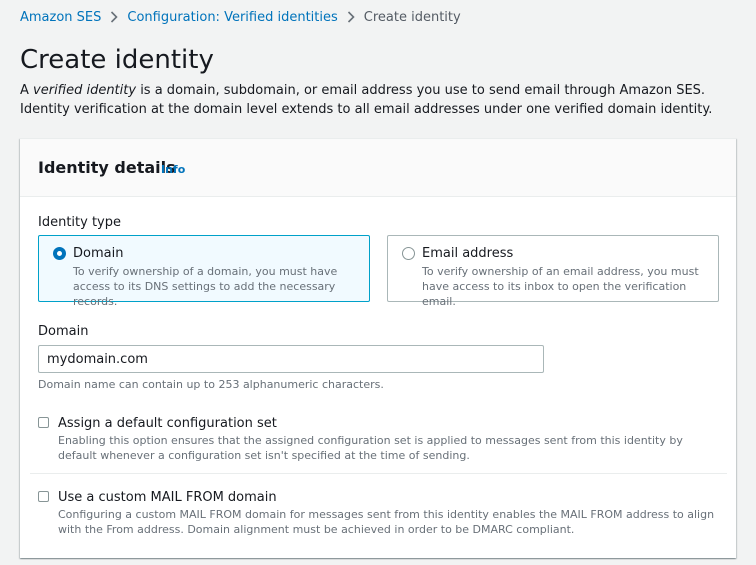  What do you see at coordinates (98, 253) in the screenshot?
I see `domain-option-title: Domain` at bounding box center [98, 253].